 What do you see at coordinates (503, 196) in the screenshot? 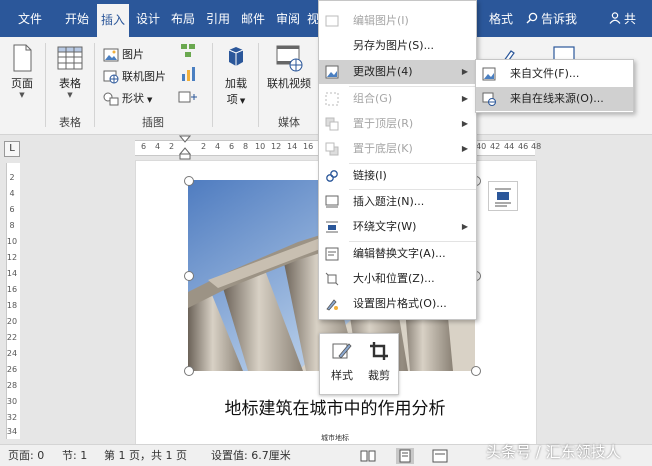
I see `layout-options-button` at bounding box center [503, 196].